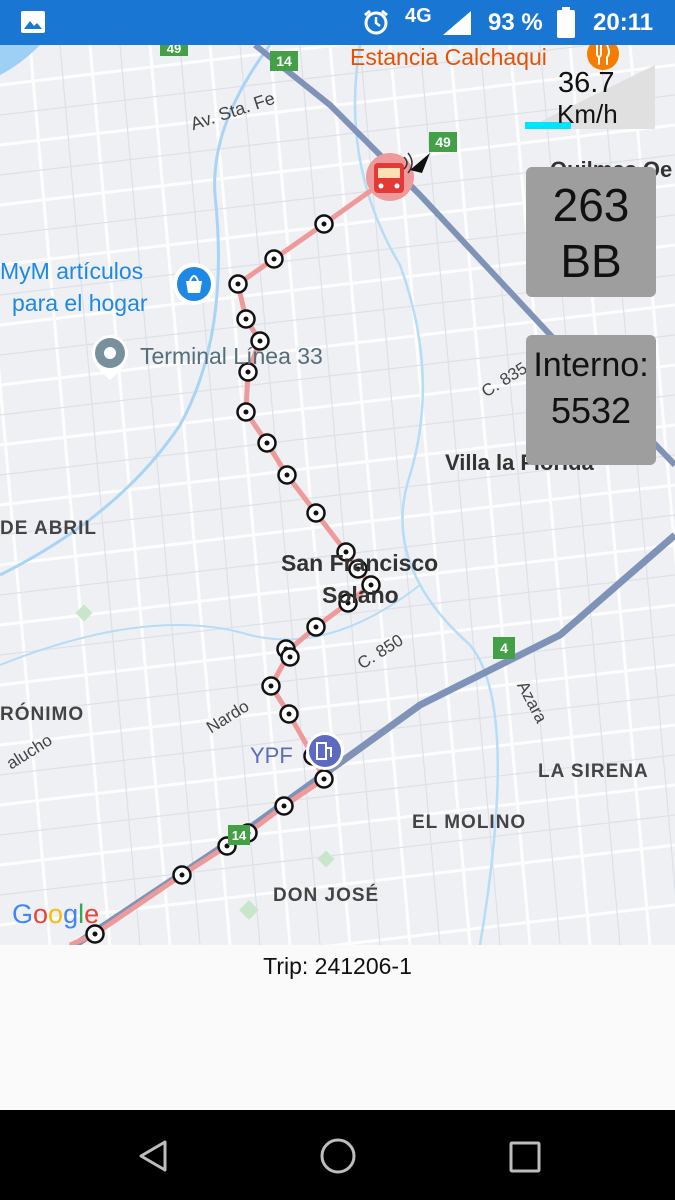 The width and height of the screenshot is (675, 1200). I want to click on navigation-bar, so click(337, 1155).